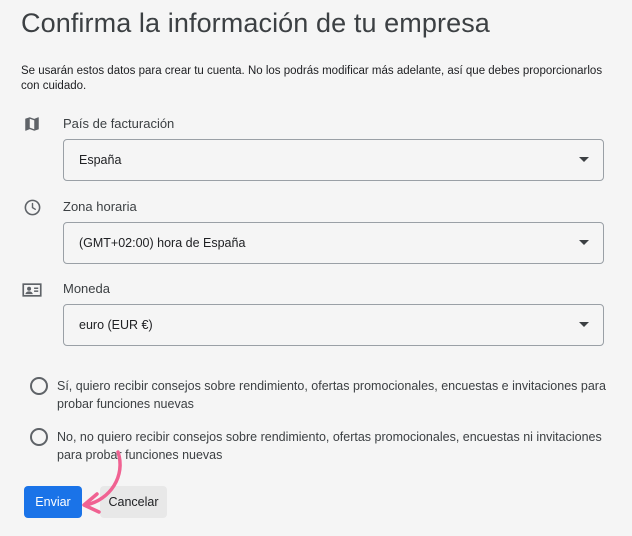 This screenshot has height=536, width=632. I want to click on page-title: Confirma la información de tu empresa, so click(255, 23).